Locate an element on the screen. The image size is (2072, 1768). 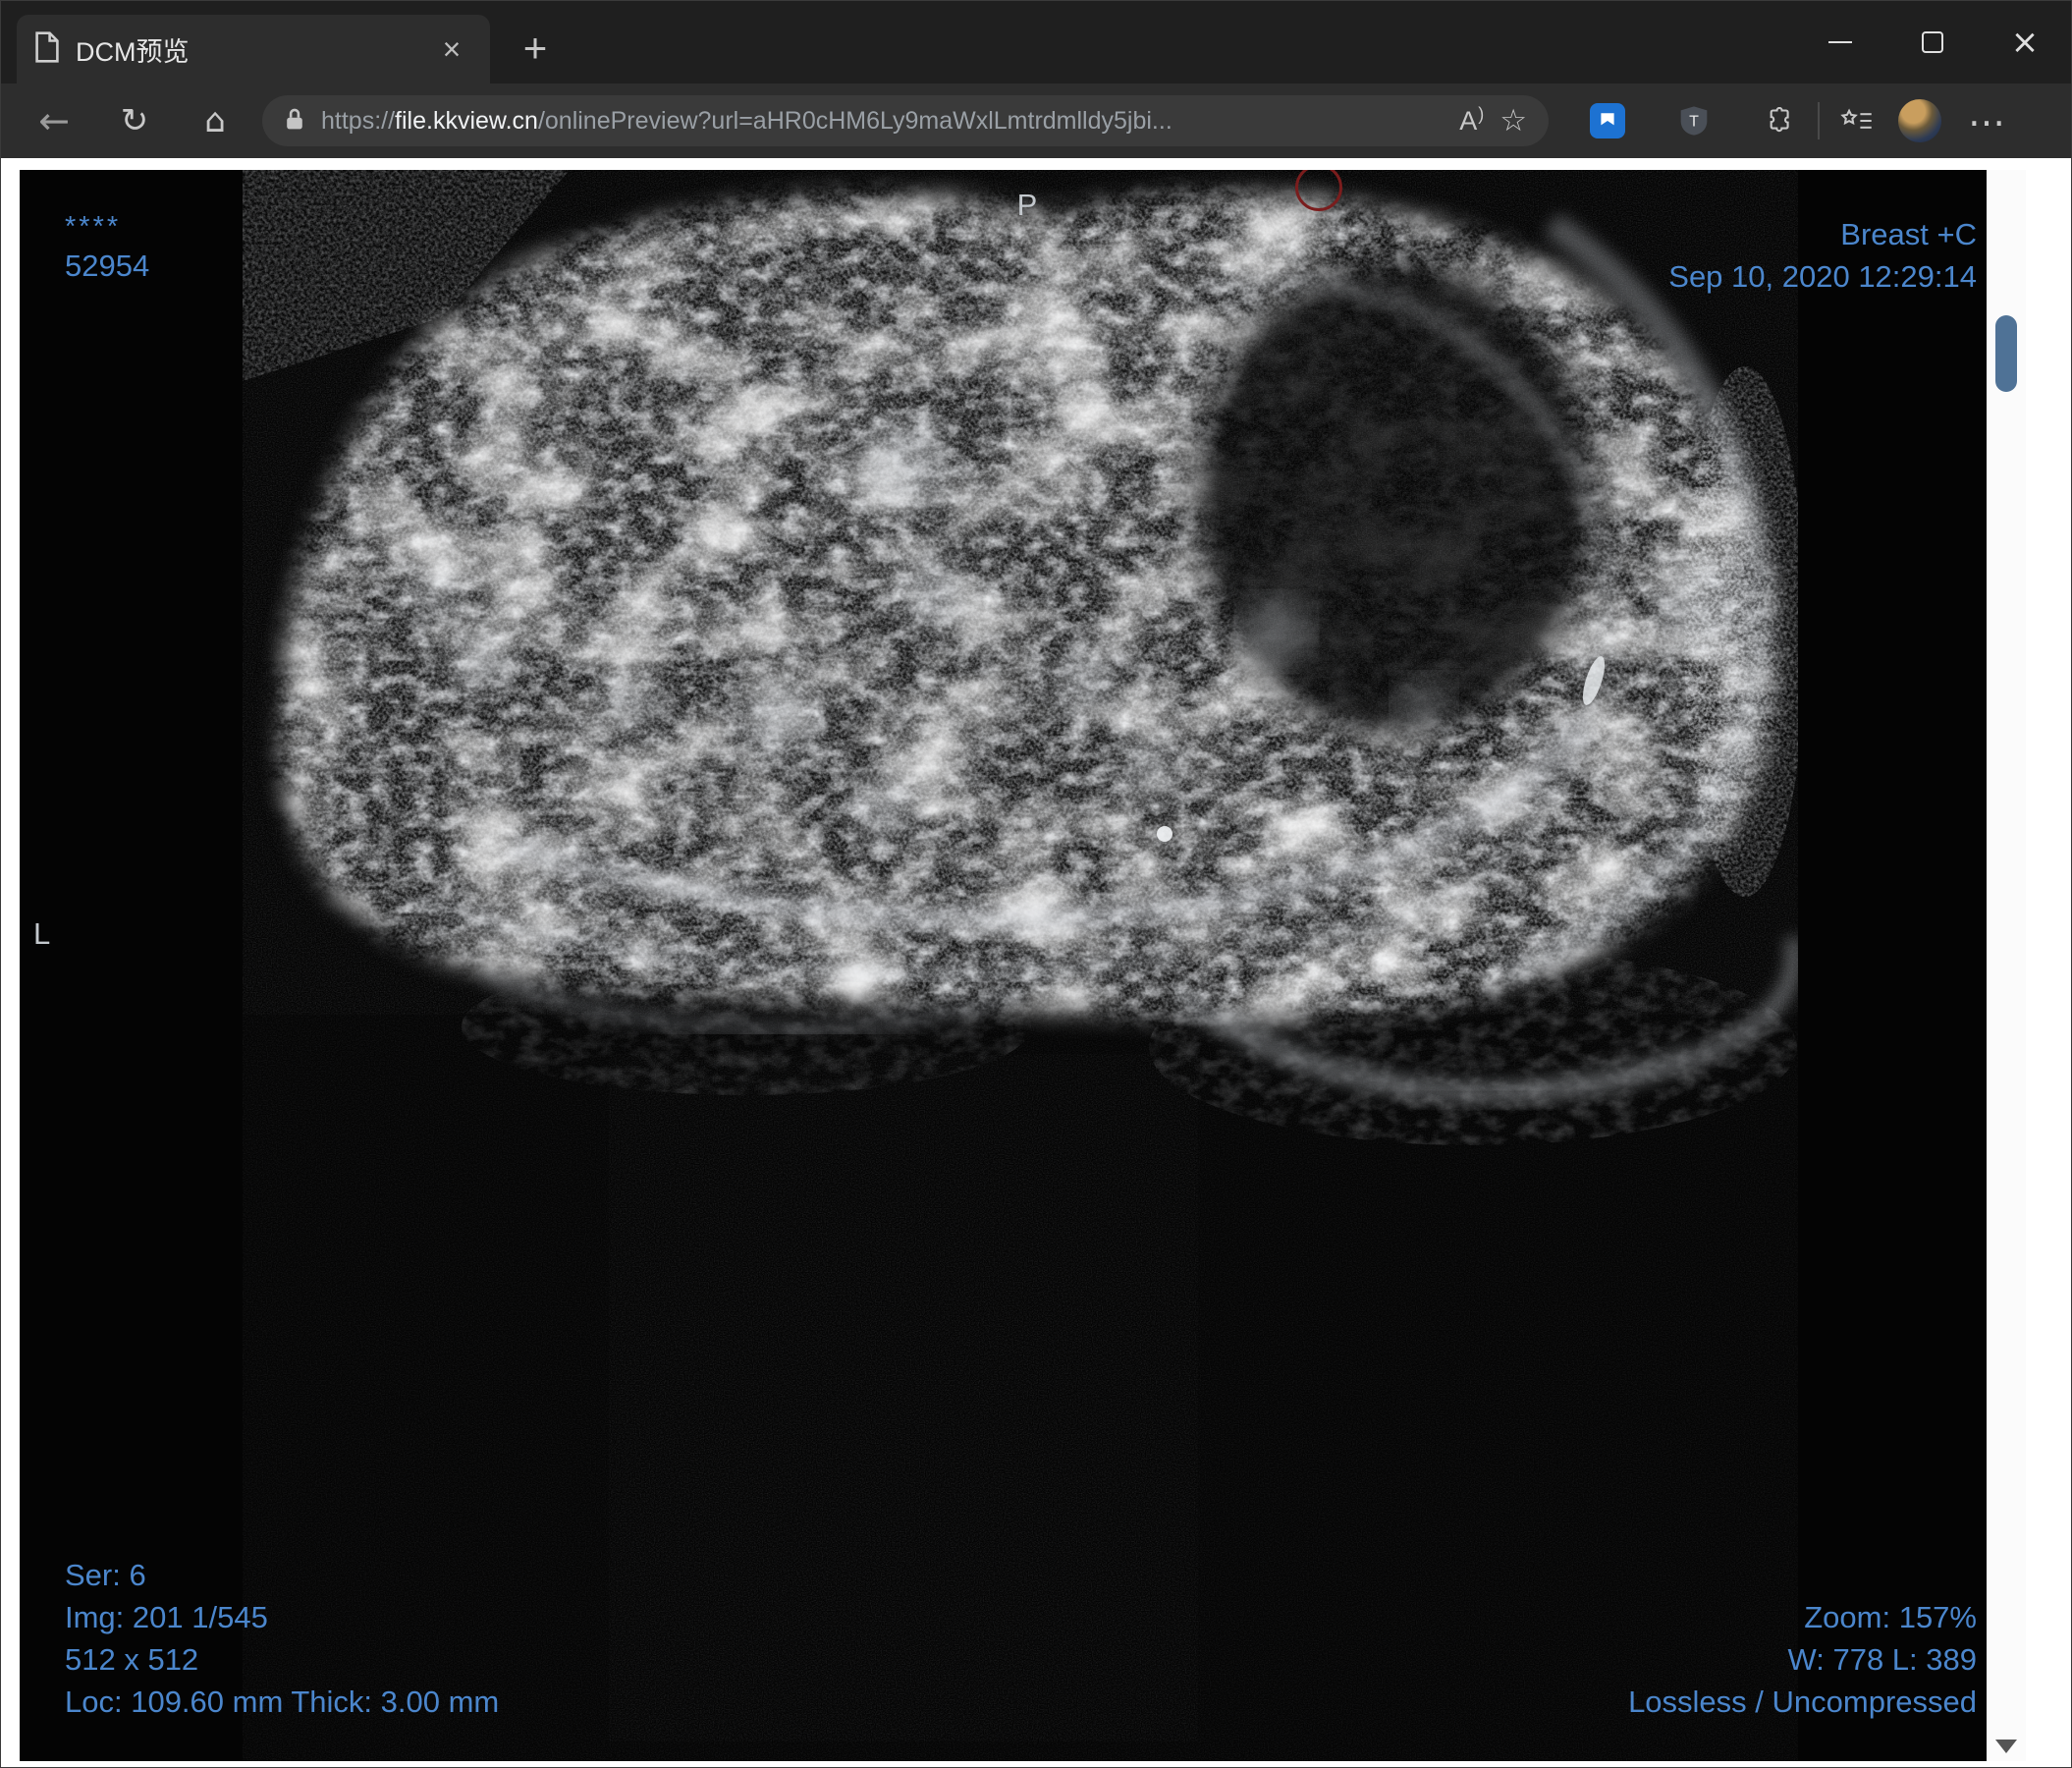
maximize-button is located at coordinates (1932, 42).